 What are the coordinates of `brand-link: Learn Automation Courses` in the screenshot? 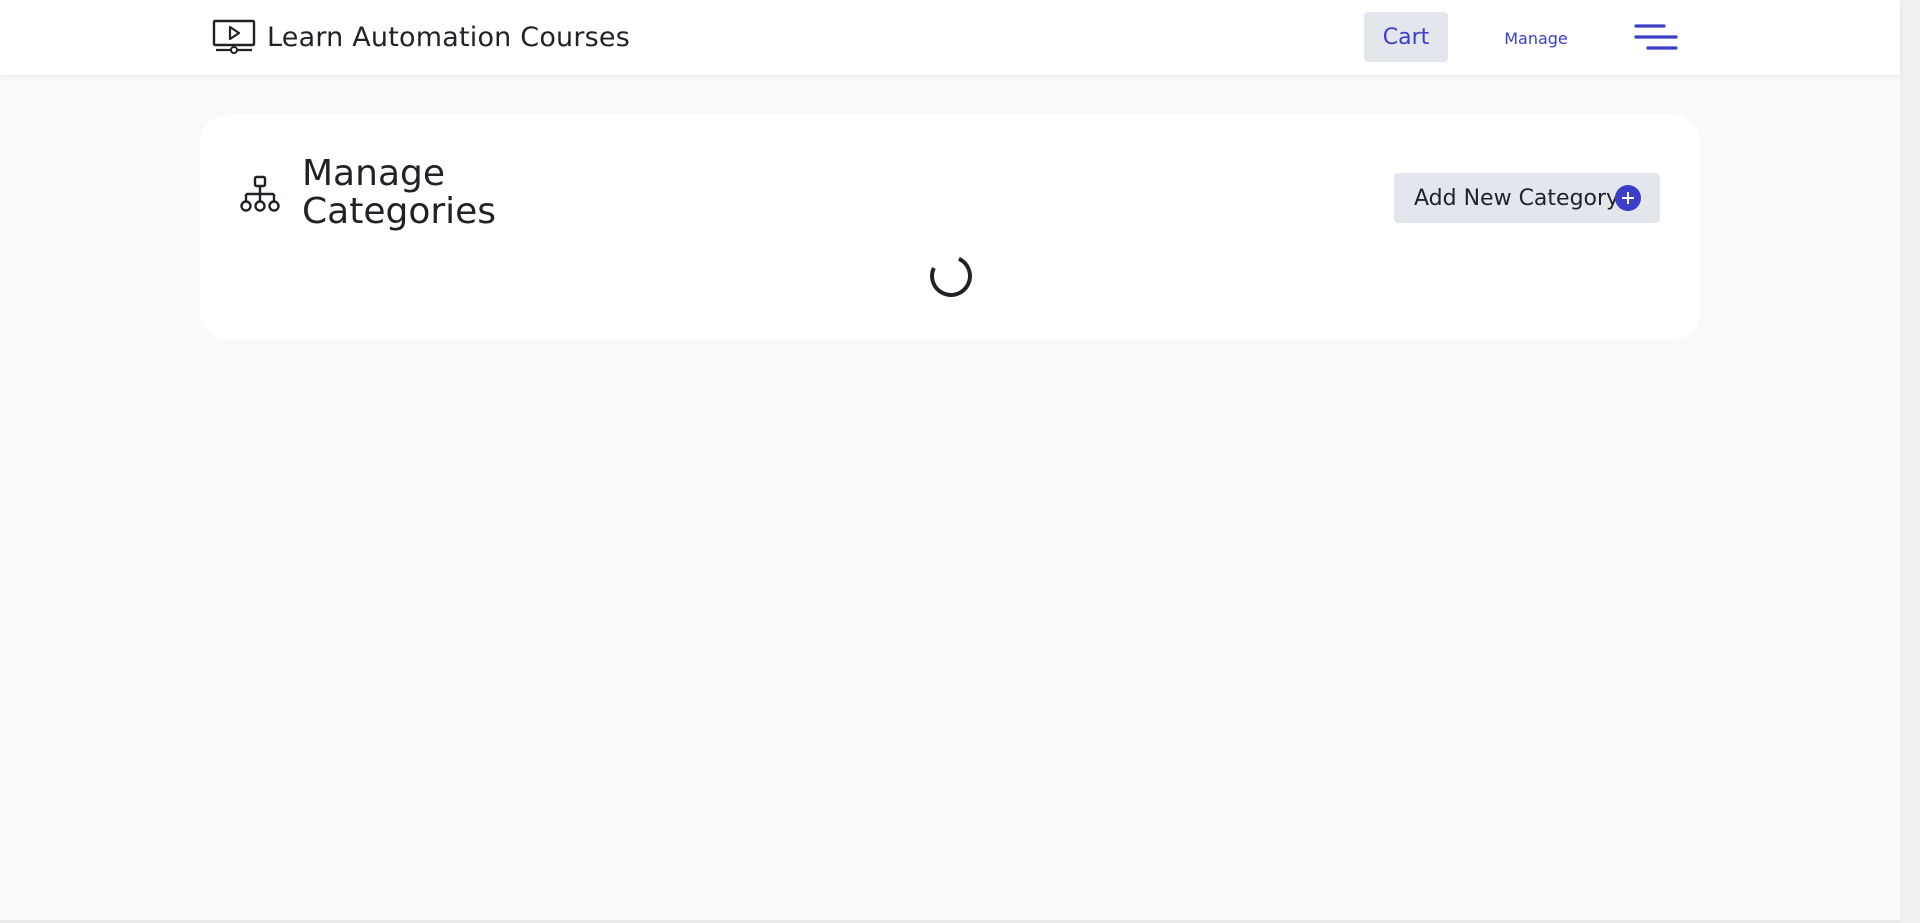 It's located at (421, 37).